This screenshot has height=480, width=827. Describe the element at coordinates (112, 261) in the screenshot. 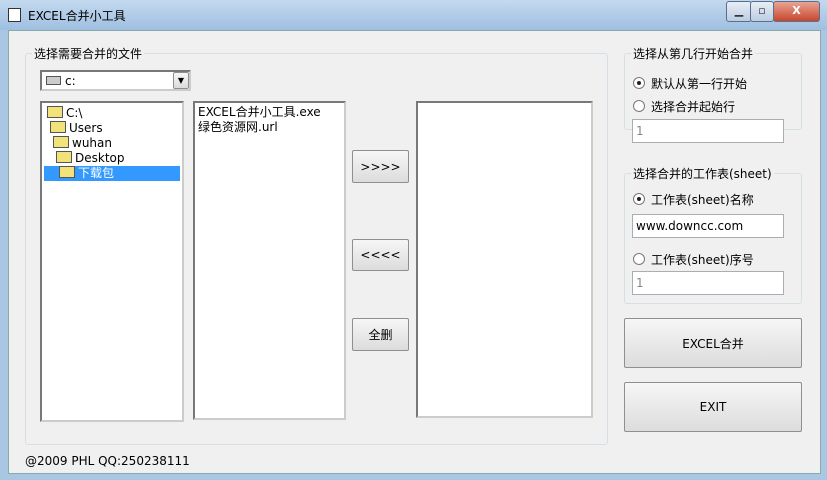

I see `directory-list: C:\ Users wuhan Desktop 下载包` at that location.